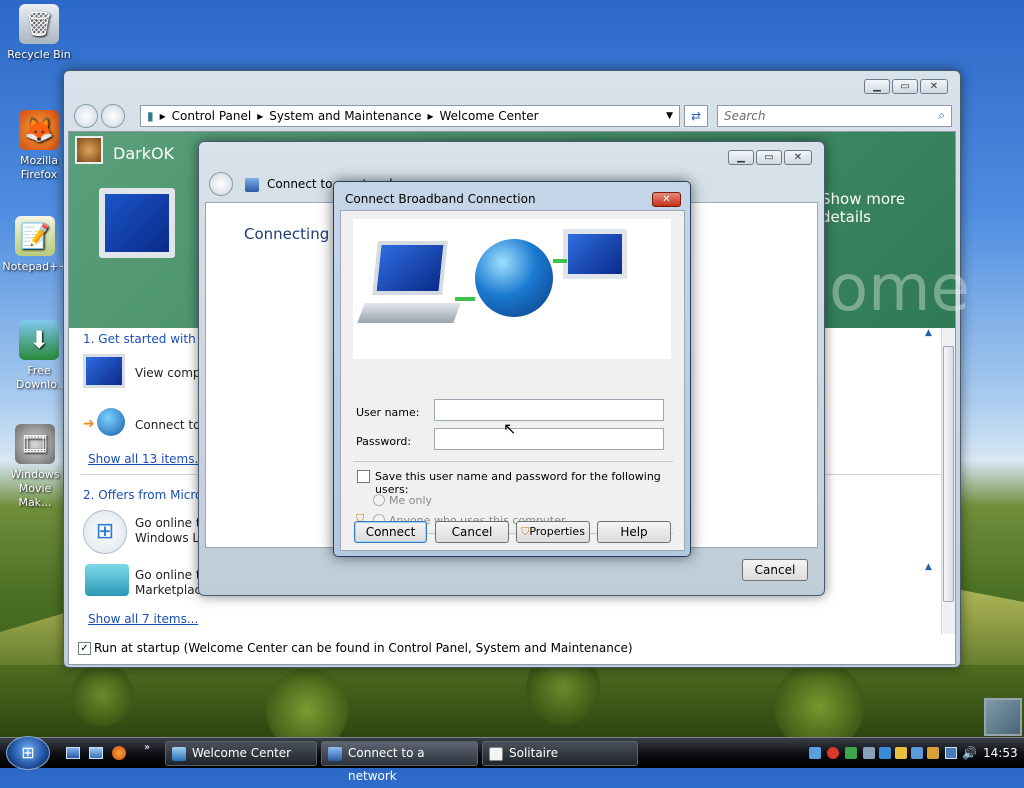  What do you see at coordinates (489, 116) in the screenshot?
I see `breadcrumb-item: Welcome Center` at bounding box center [489, 116].